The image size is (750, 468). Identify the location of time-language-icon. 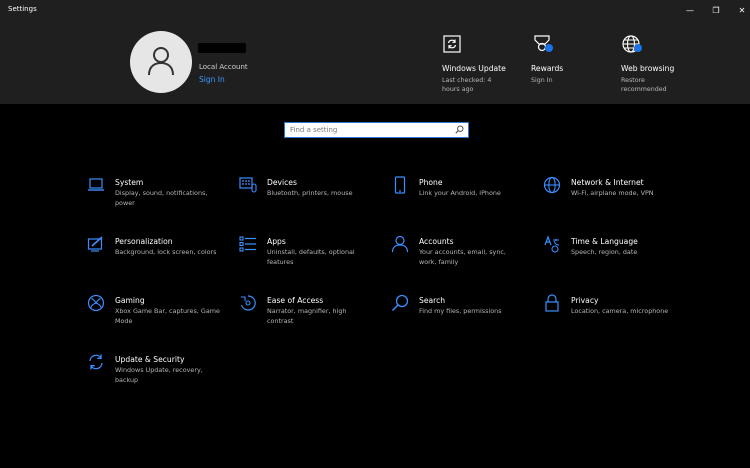
(552, 244).